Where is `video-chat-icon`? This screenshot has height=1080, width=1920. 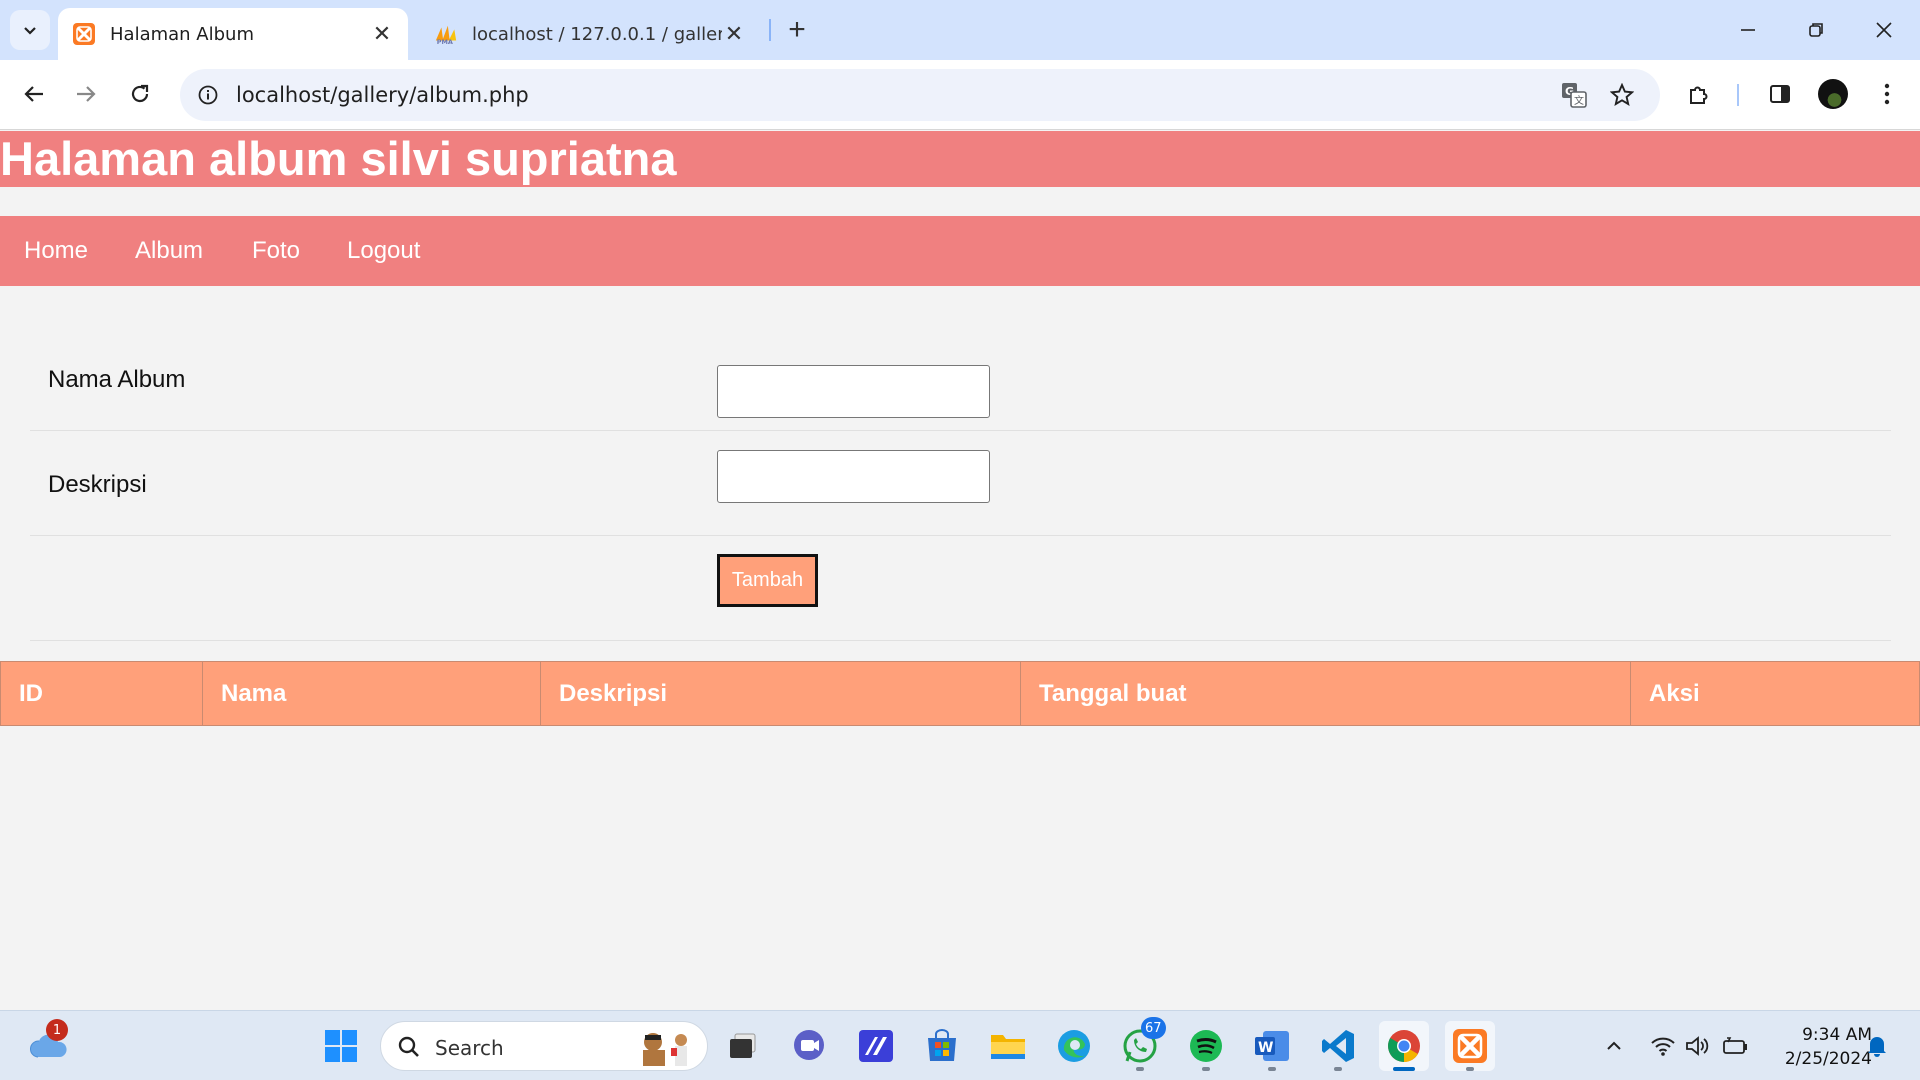 video-chat-icon is located at coordinates (809, 1045).